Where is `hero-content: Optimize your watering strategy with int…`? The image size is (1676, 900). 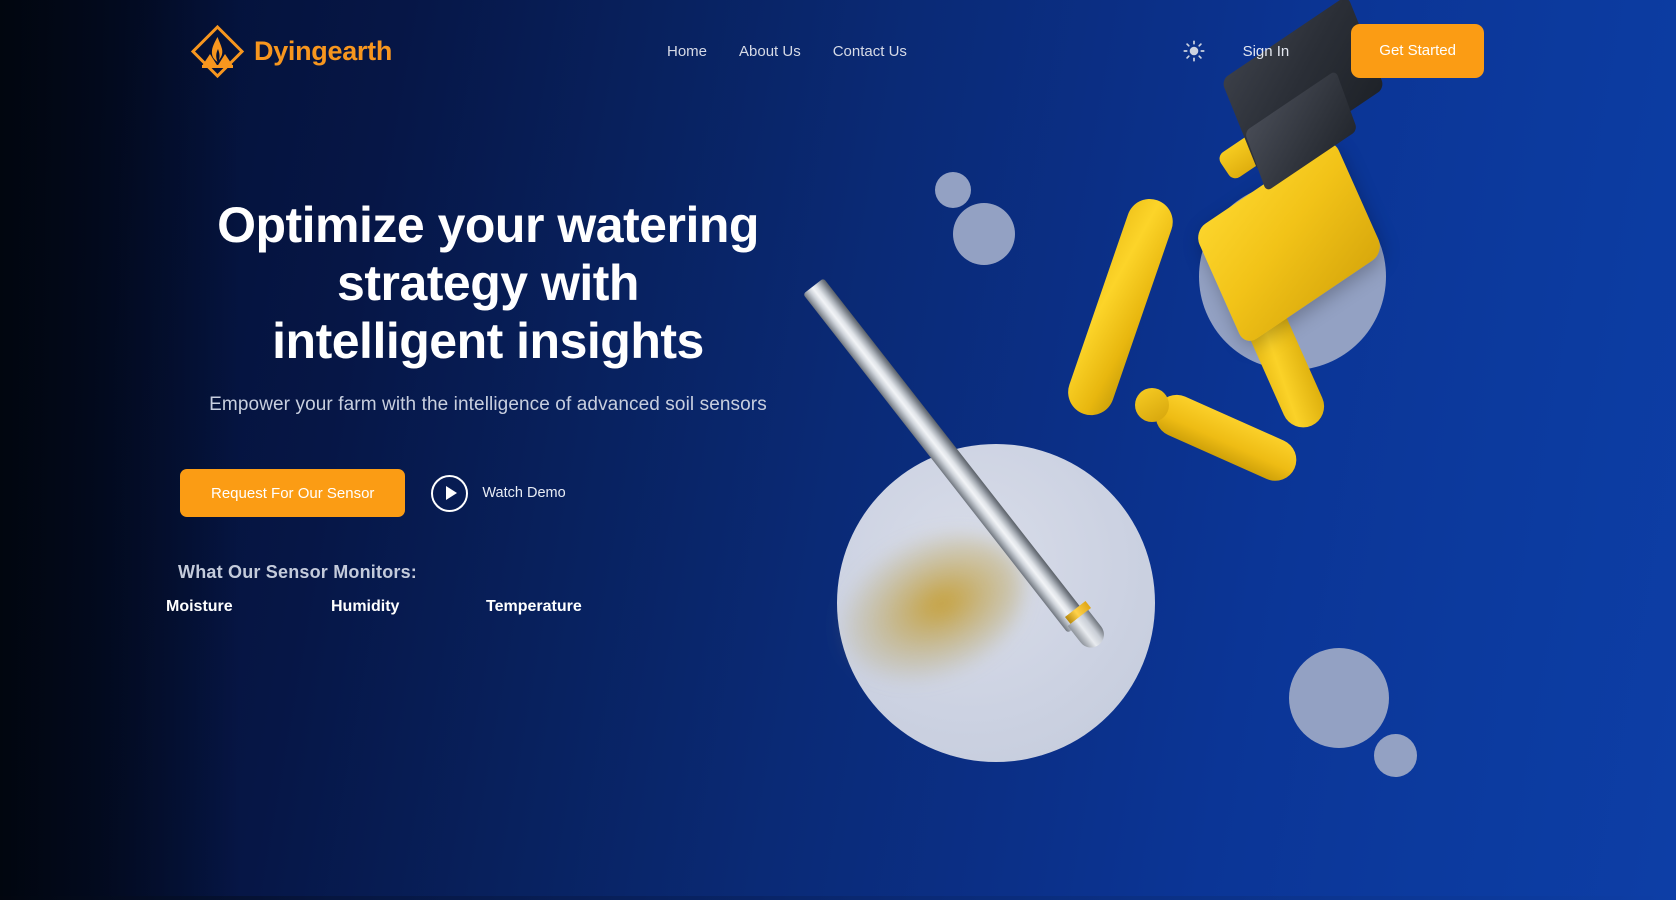 hero-content: Optimize your watering strategy with int… is located at coordinates (488, 356).